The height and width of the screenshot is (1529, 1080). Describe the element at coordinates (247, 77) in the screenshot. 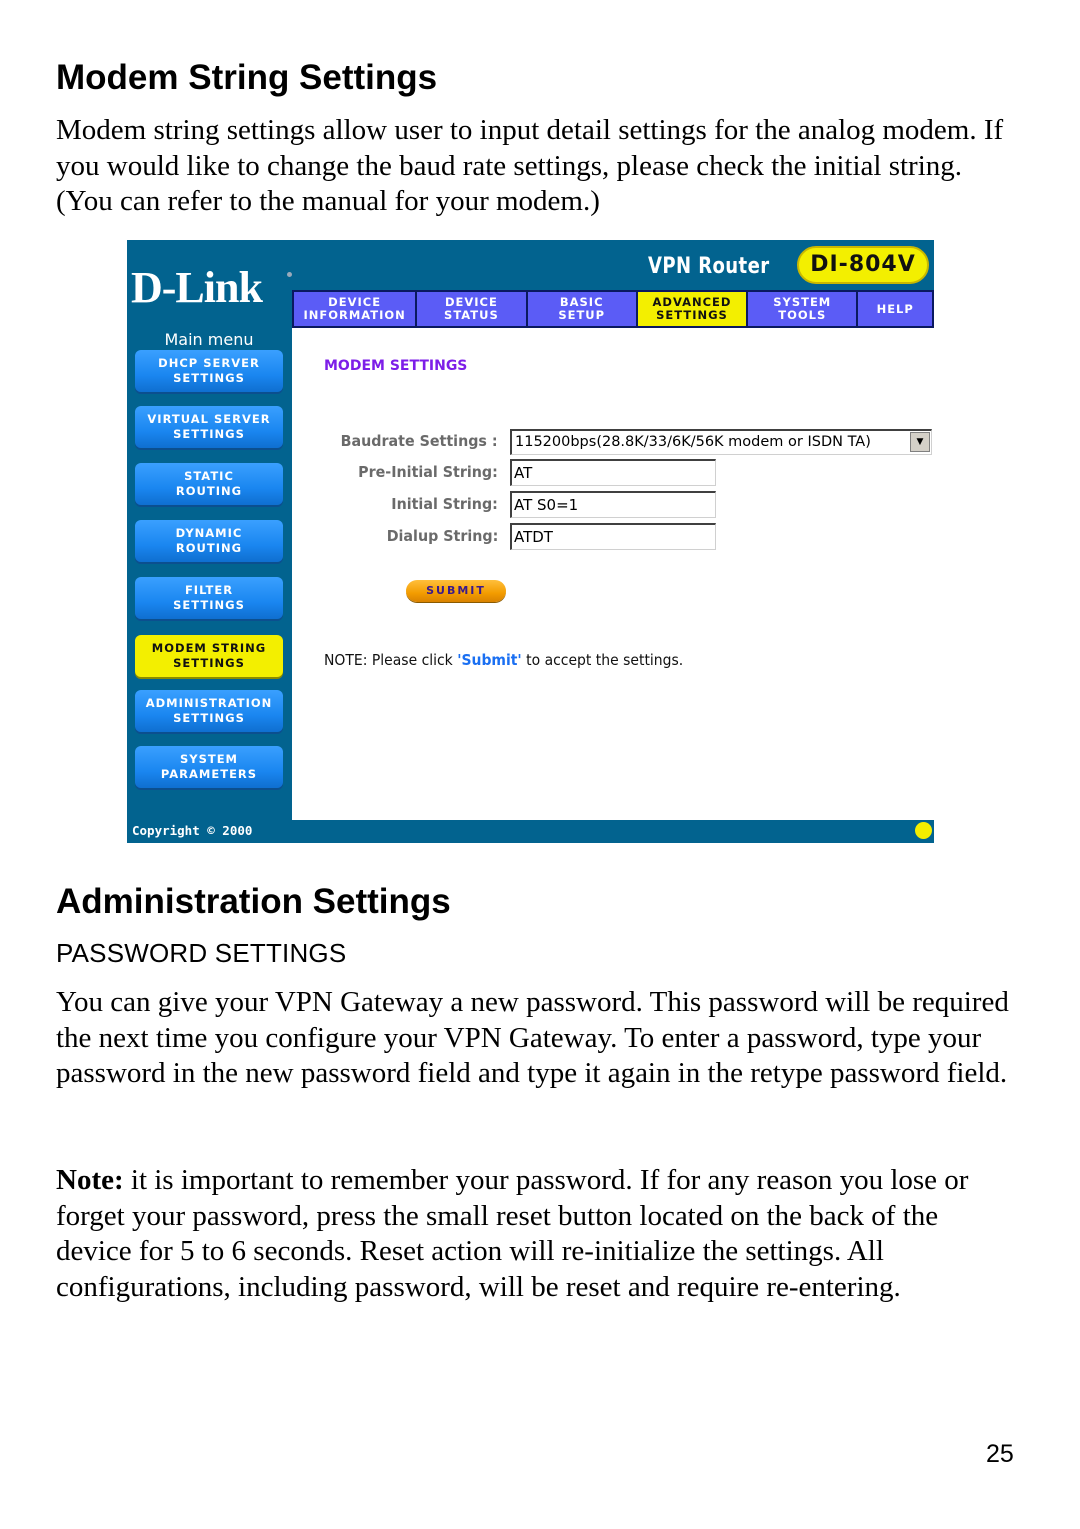

I see `section-title-modem-string: Modem String Settings` at that location.